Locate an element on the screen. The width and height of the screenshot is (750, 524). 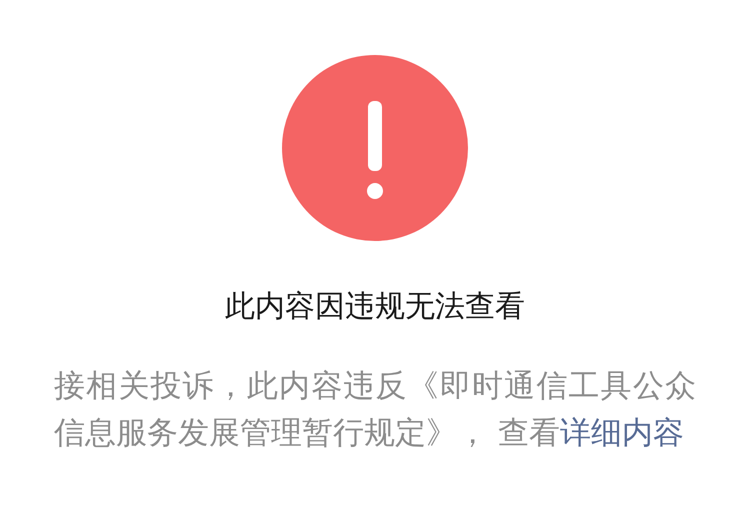
details-link: 详细内容 is located at coordinates (622, 433).